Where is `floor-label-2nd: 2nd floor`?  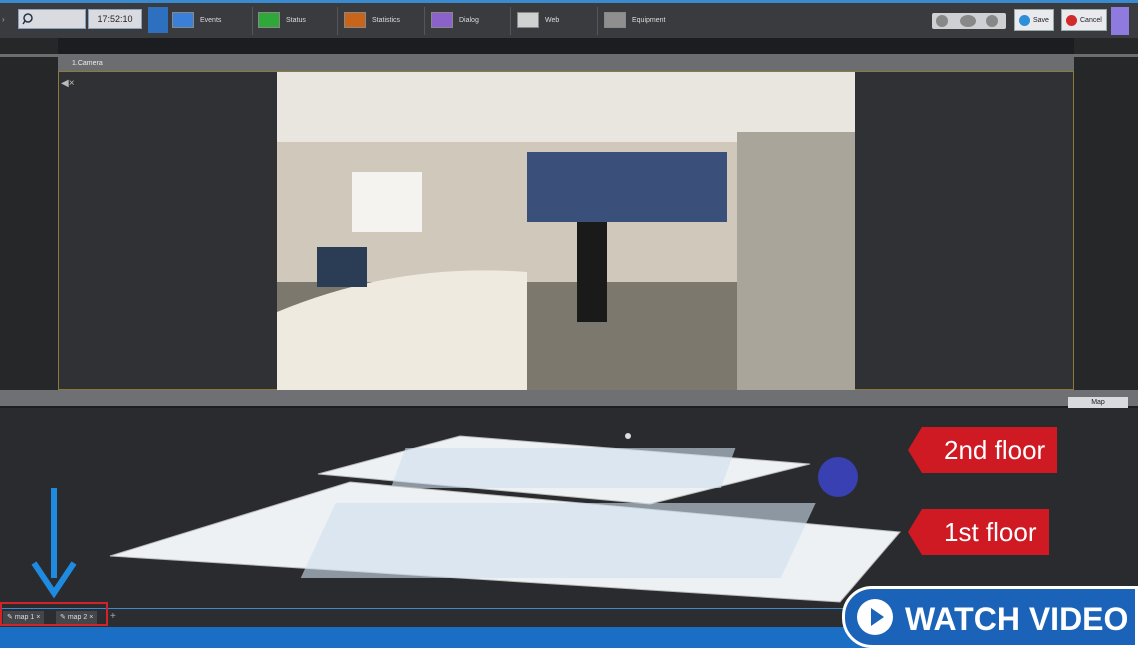
floor-label-2nd: 2nd floor is located at coordinates (982, 450).